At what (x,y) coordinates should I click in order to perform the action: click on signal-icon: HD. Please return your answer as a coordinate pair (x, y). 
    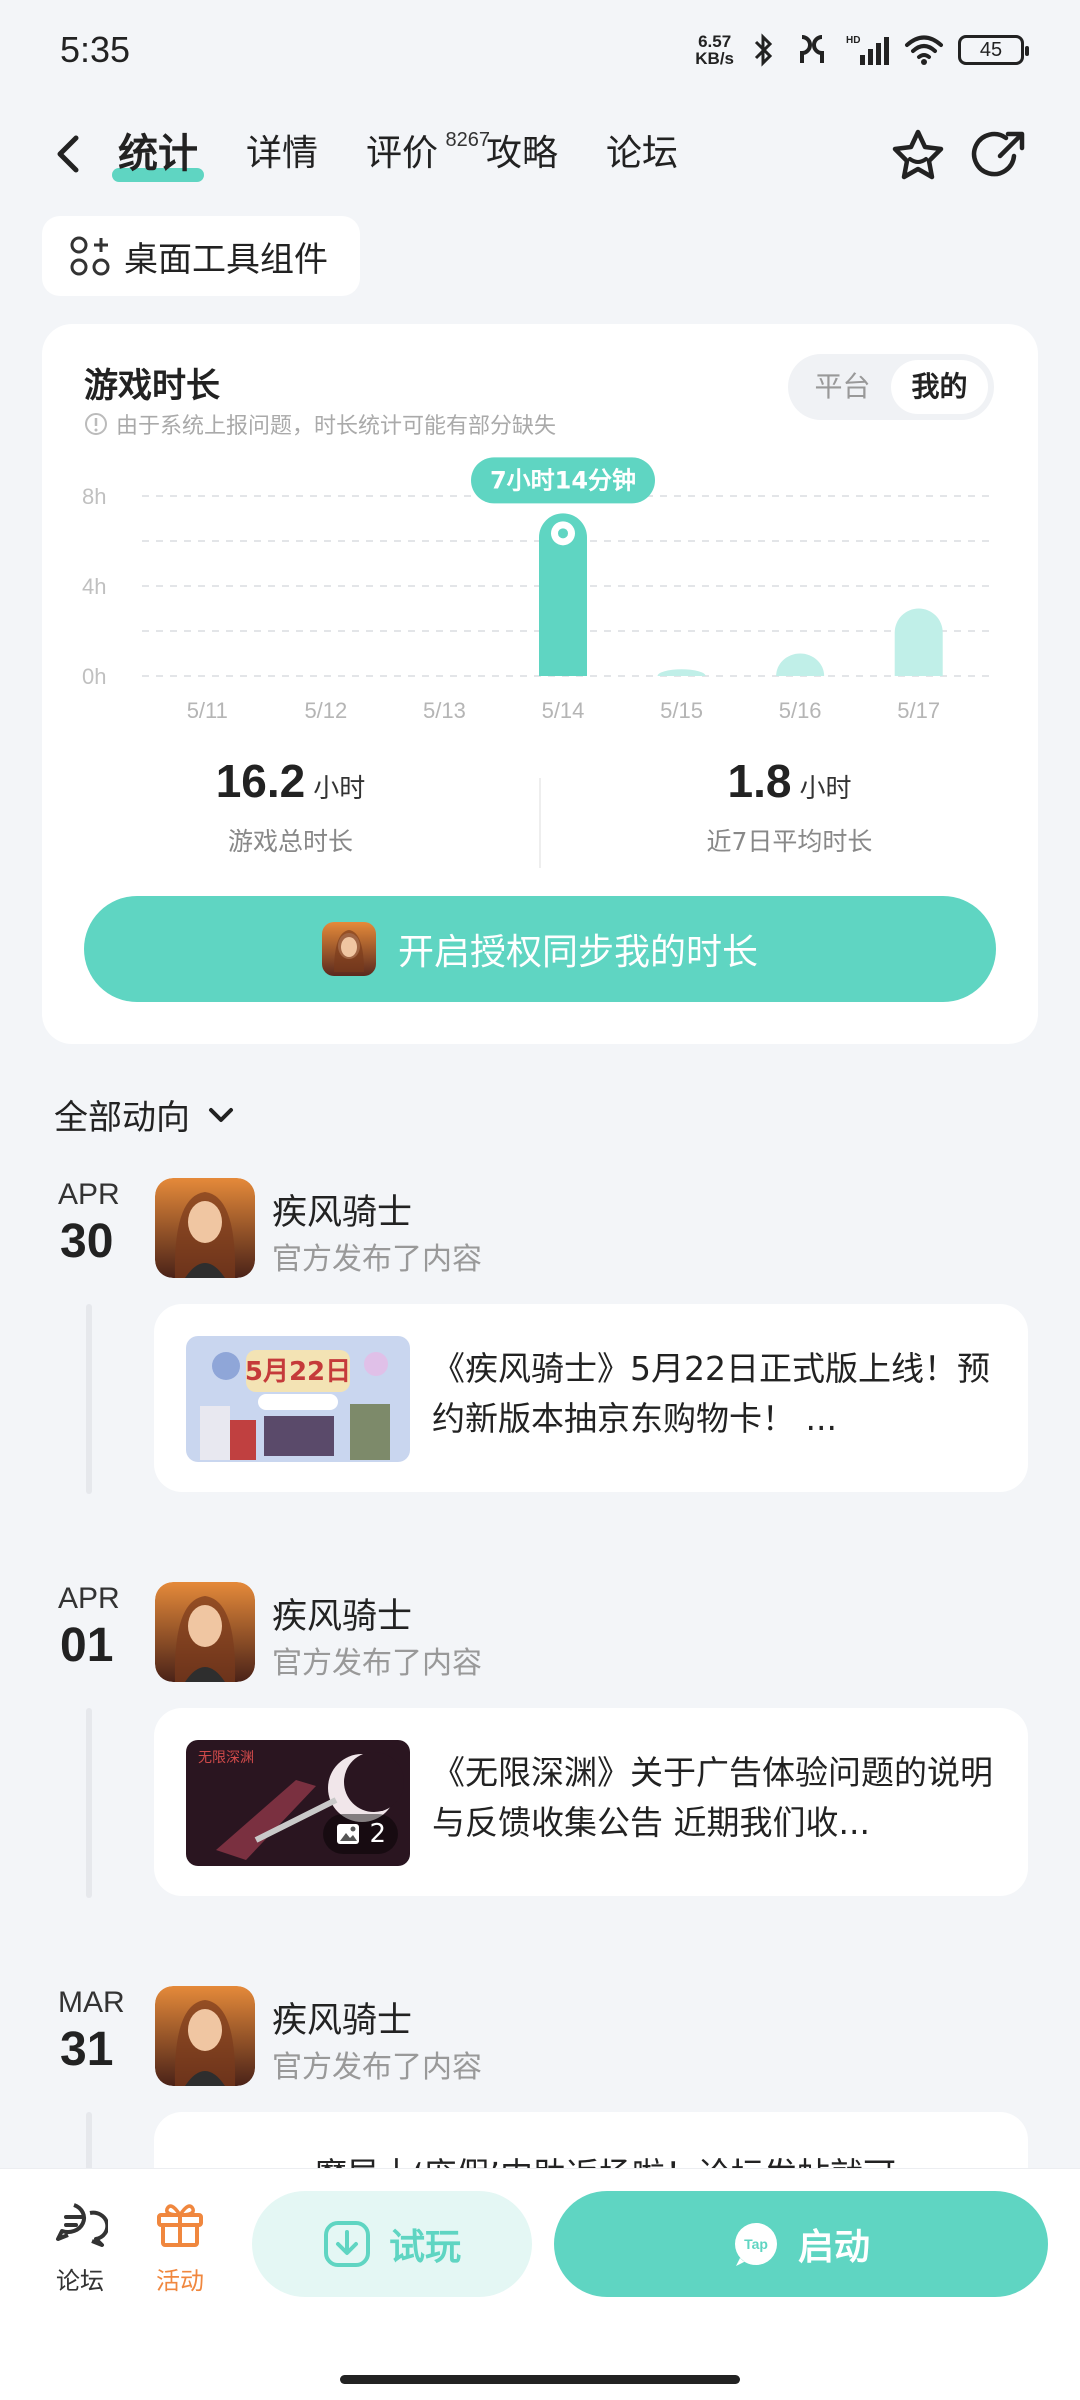
    Looking at the image, I should click on (867, 50).